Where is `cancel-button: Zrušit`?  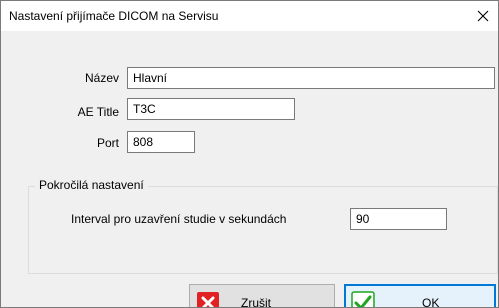 cancel-button: Zrušit is located at coordinates (262, 296).